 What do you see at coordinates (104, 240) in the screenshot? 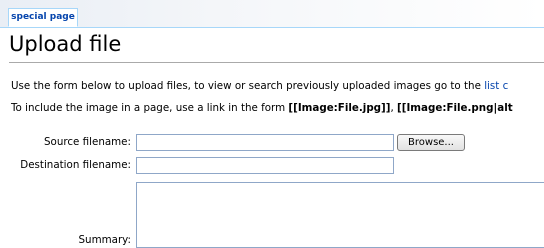
I see `summary-label: Summary:` at bounding box center [104, 240].